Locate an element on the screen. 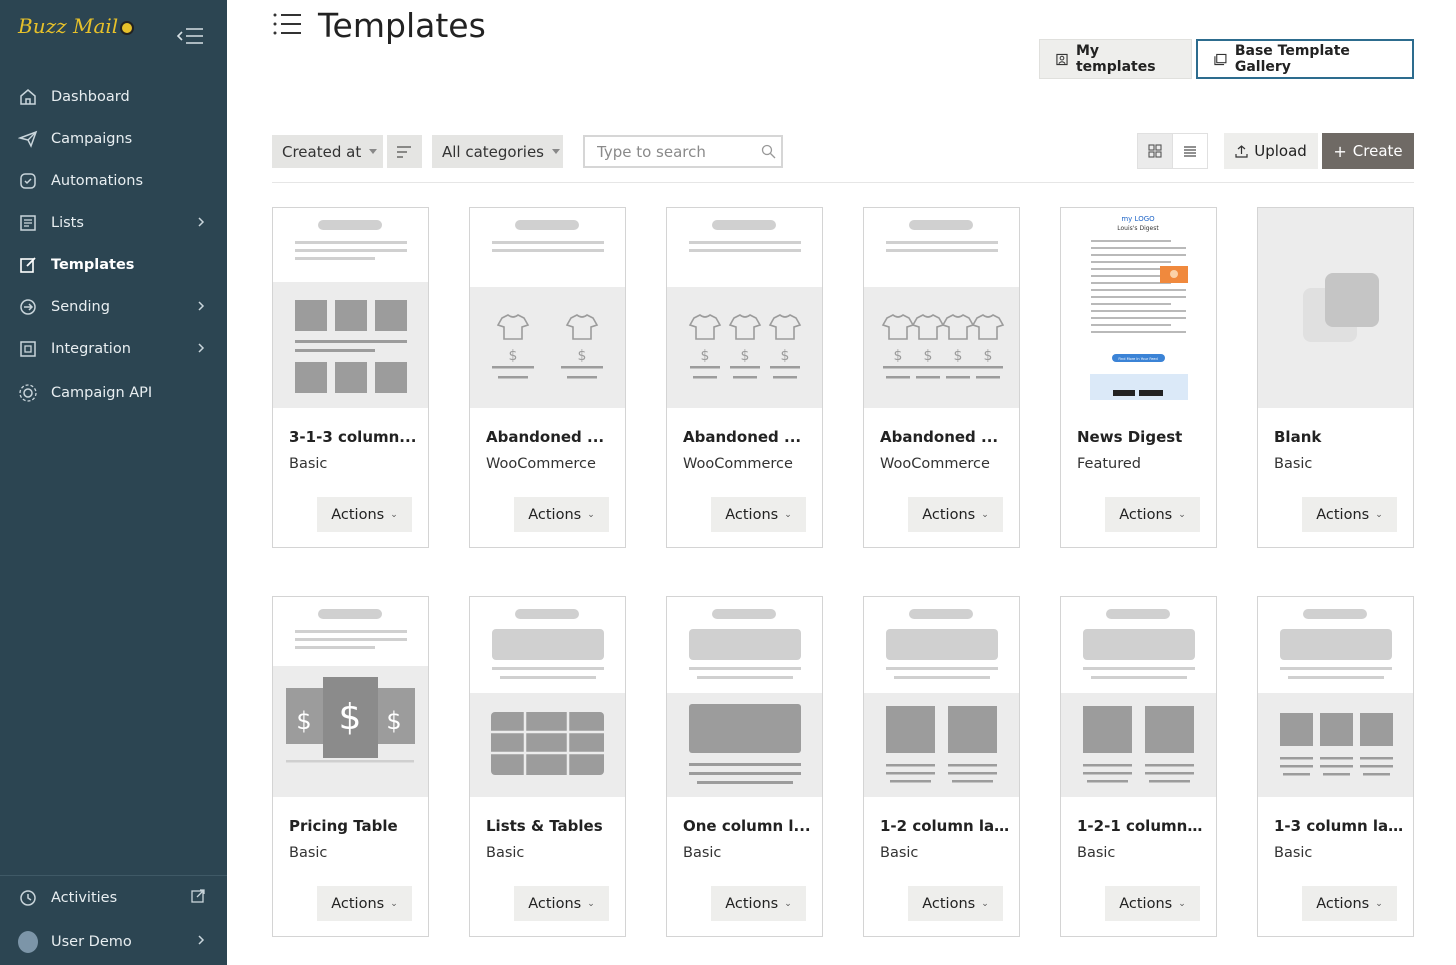  sidebar-item-campaign-api: Campaign API is located at coordinates (113, 393).